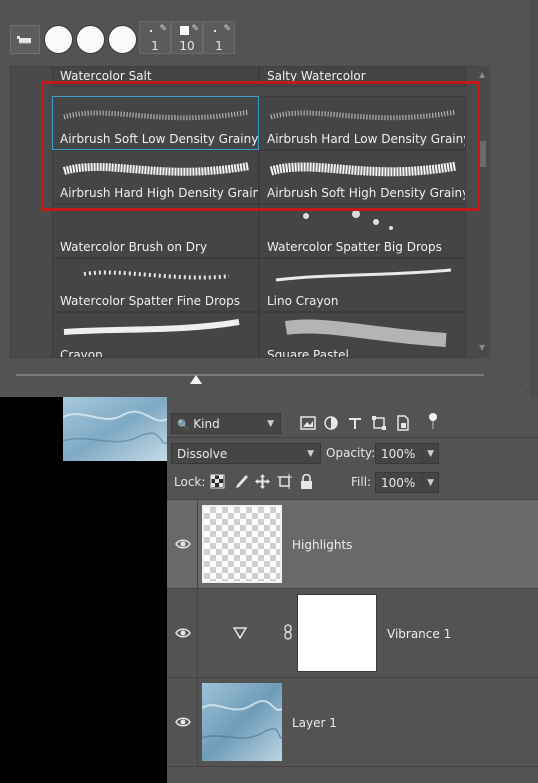  What do you see at coordinates (525, 388) in the screenshot?
I see `resize-grip-icon: ⋰` at bounding box center [525, 388].